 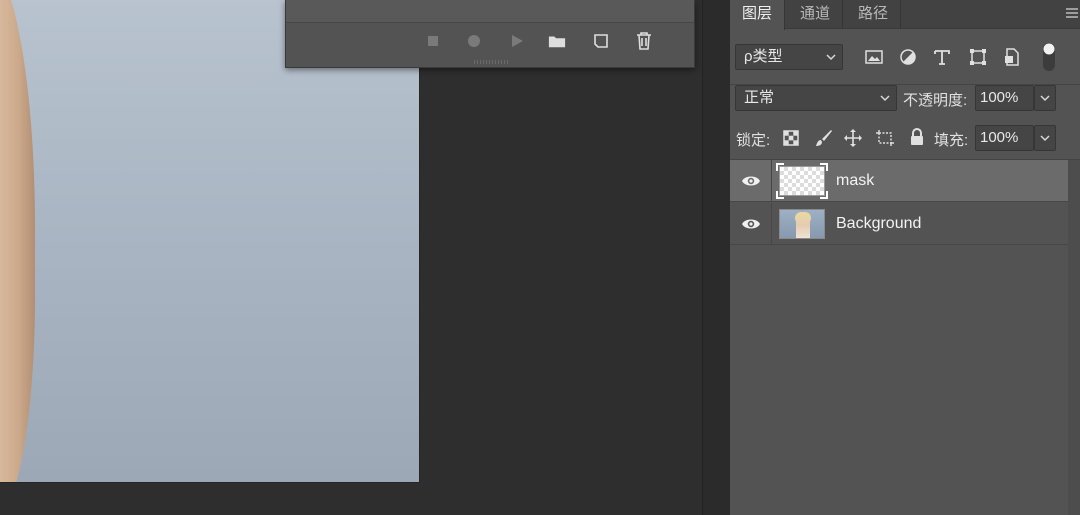 I want to click on lock-row: 锁定: 填充: 100%, so click(x=905, y=141).